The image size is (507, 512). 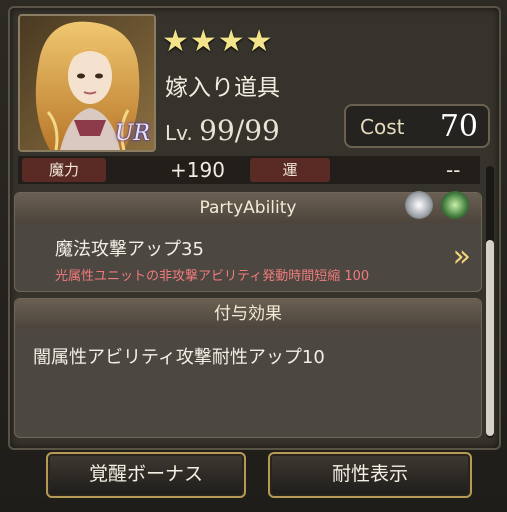 What do you see at coordinates (455, 205) in the screenshot?
I see `mountain-up-icon` at bounding box center [455, 205].